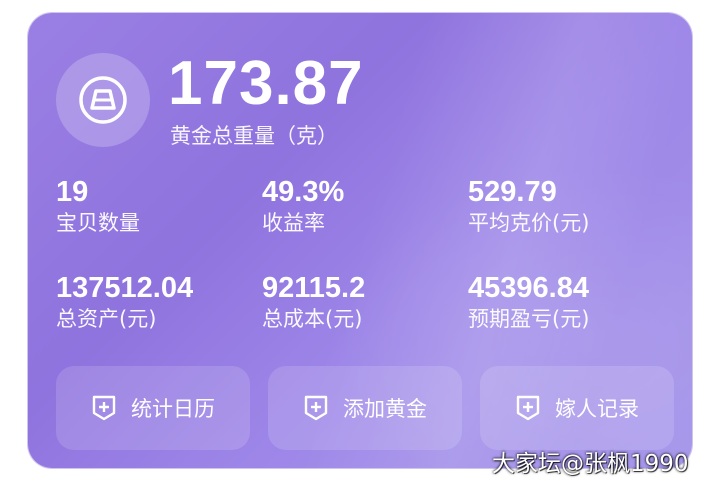 This screenshot has height=493, width=720. I want to click on button-label: 添加黄金, so click(385, 409).